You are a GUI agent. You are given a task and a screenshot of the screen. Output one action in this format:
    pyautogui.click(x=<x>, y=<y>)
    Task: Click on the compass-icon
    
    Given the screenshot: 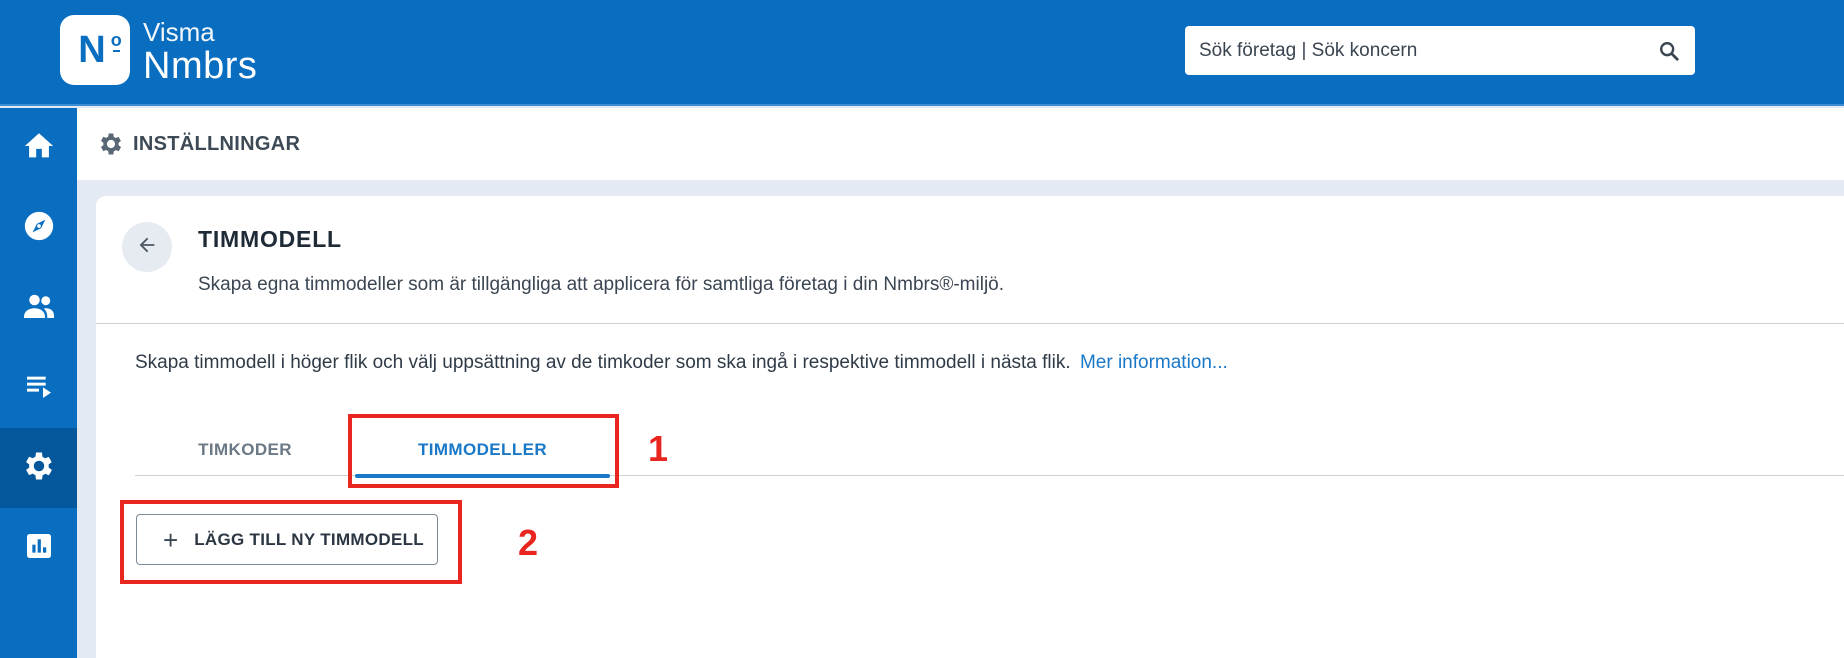 What is the action you would take?
    pyautogui.click(x=39, y=228)
    